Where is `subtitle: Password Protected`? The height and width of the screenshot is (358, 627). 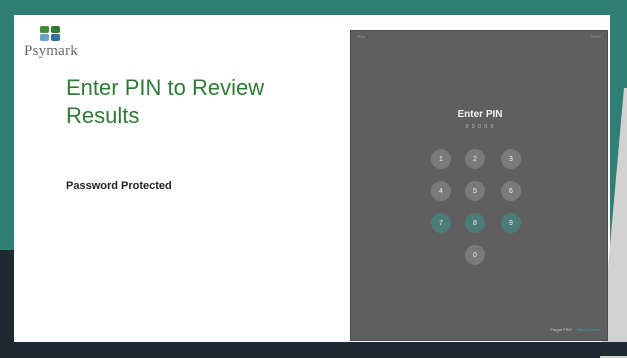 subtitle: Password Protected is located at coordinates (119, 186).